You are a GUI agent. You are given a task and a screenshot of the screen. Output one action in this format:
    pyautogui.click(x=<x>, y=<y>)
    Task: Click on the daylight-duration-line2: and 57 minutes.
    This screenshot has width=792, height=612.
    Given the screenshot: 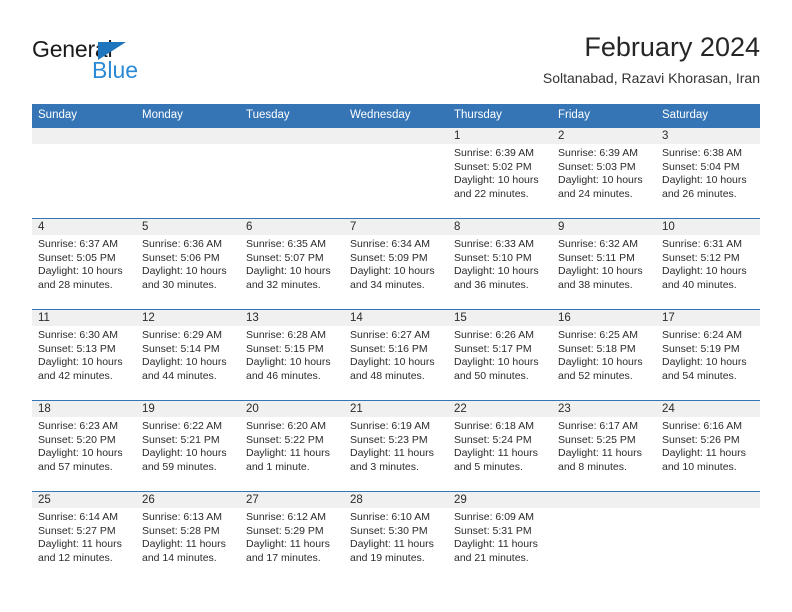 What is the action you would take?
    pyautogui.click(x=75, y=466)
    